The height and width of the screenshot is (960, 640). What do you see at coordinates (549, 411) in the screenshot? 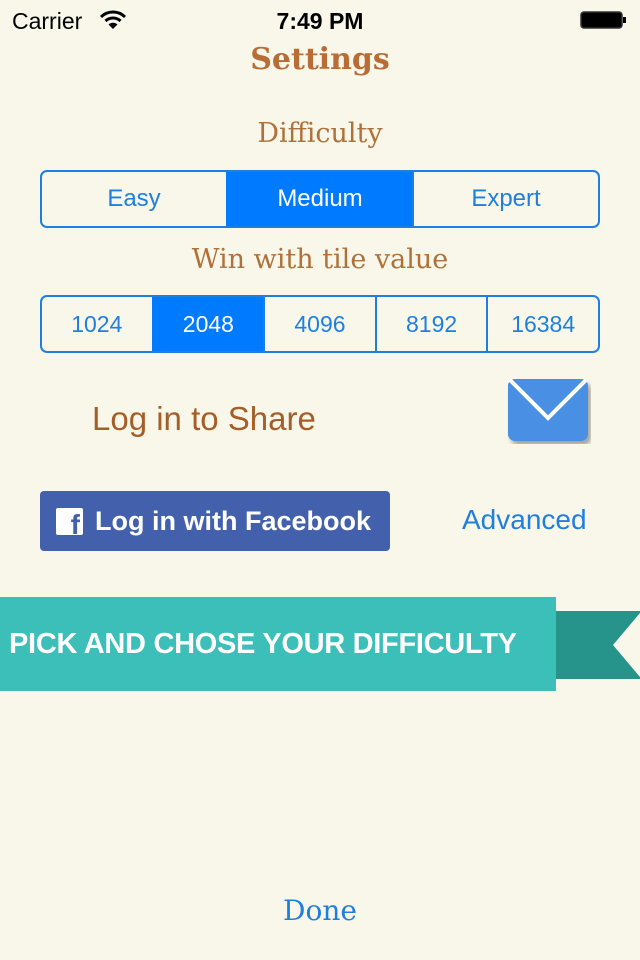
I see `envelope-icon` at bounding box center [549, 411].